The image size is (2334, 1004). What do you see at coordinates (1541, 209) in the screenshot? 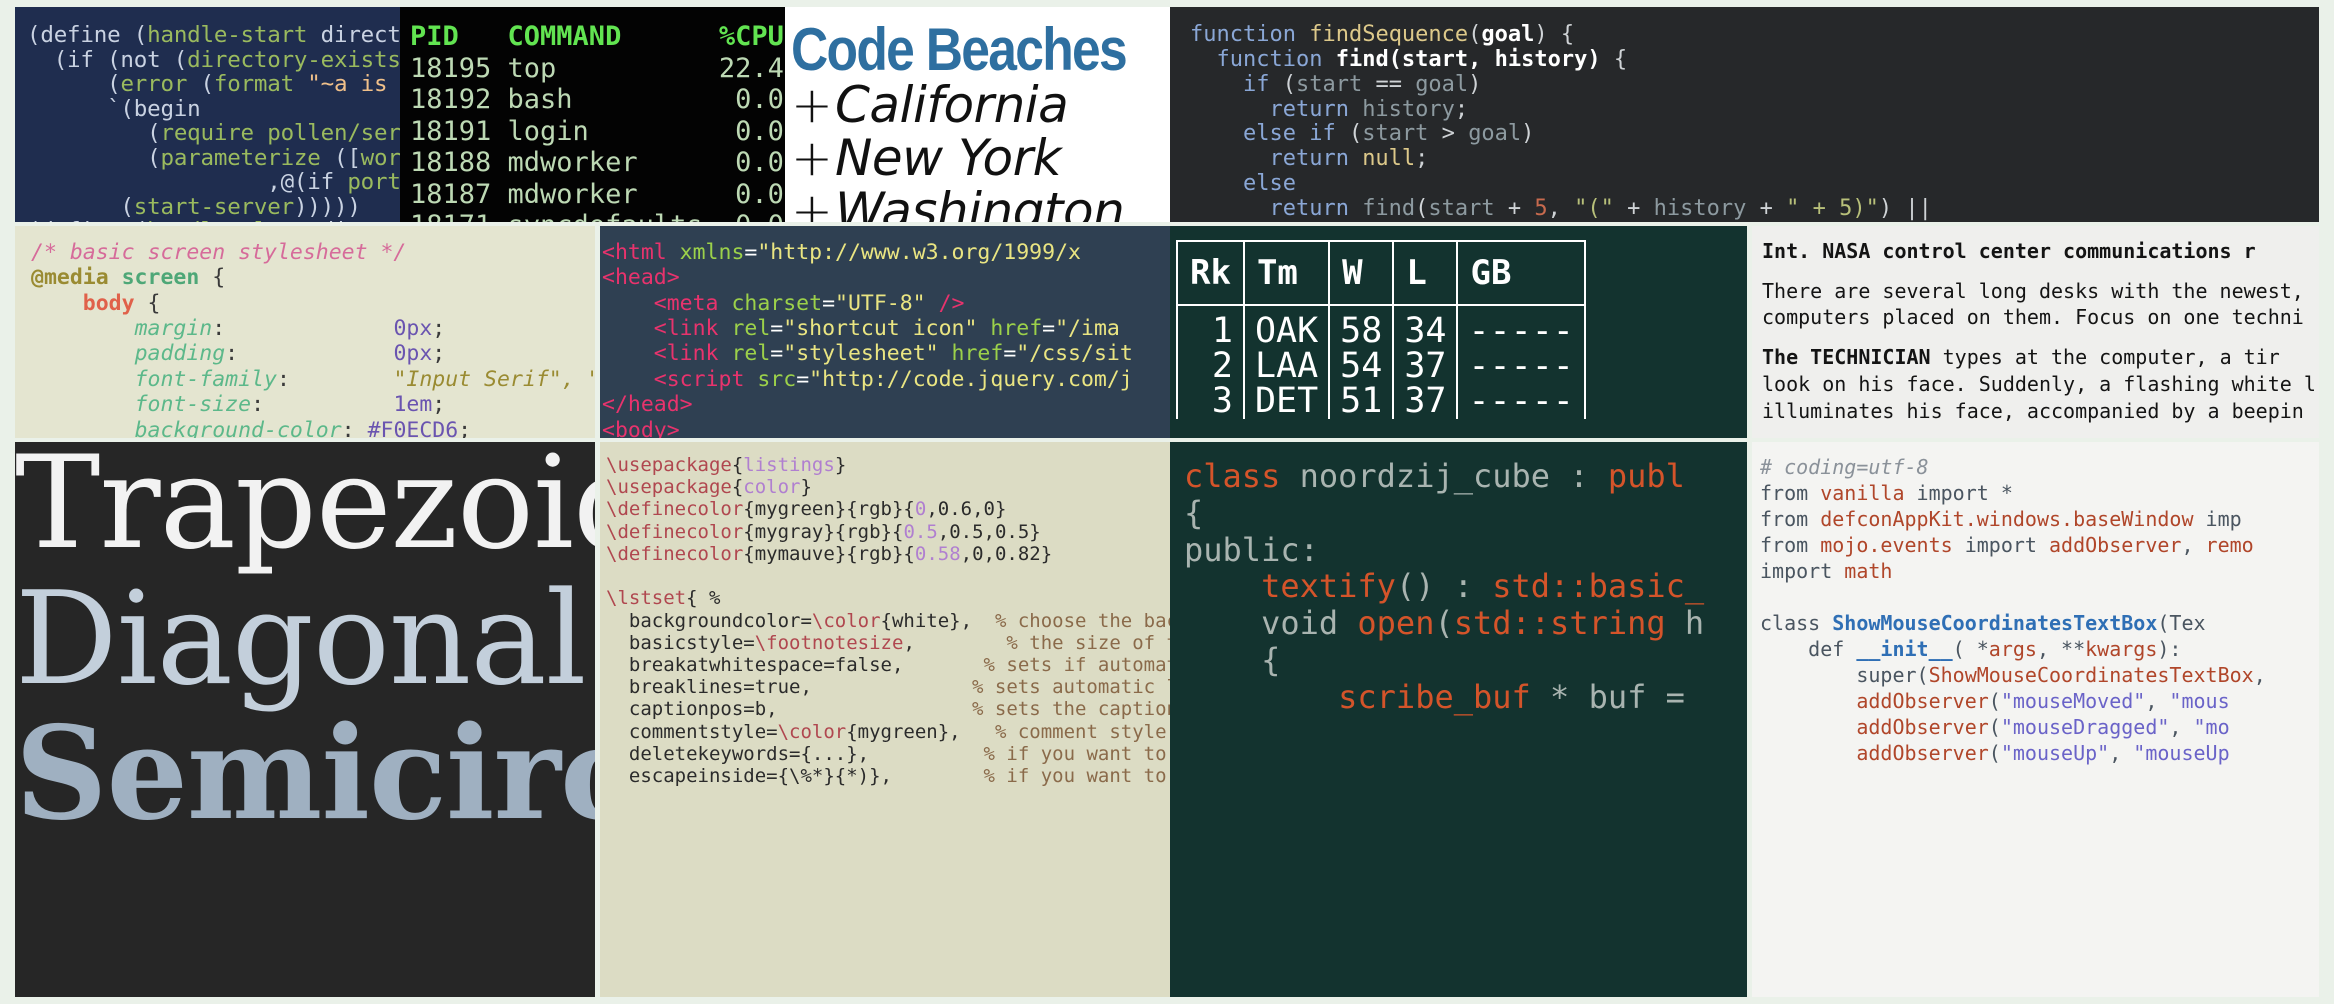
I see `code-token: 5` at bounding box center [1541, 209].